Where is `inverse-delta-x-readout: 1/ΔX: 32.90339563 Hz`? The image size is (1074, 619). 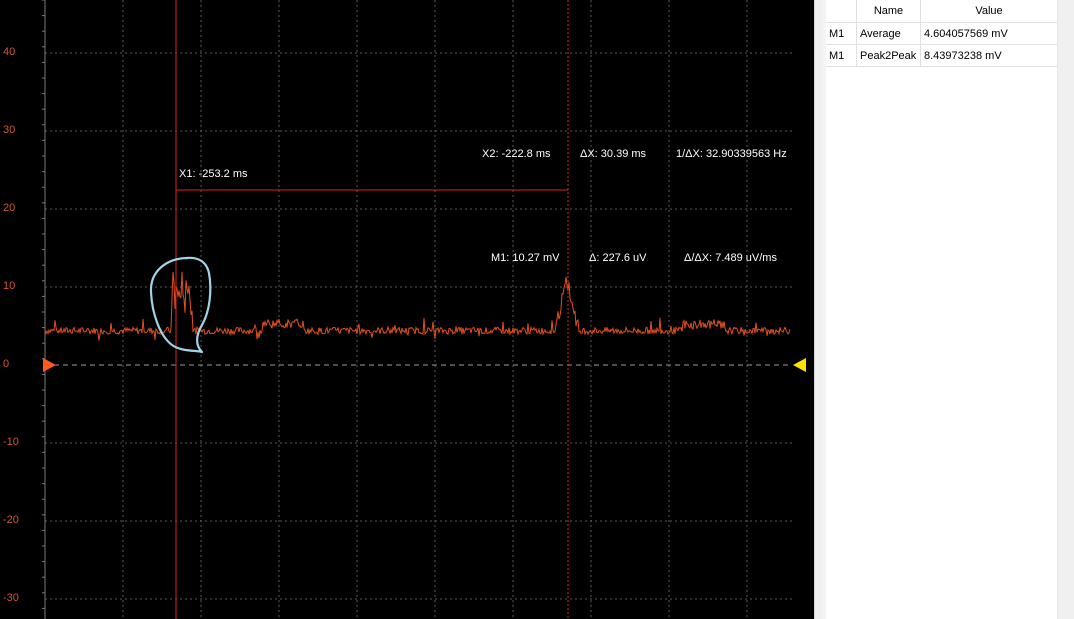 inverse-delta-x-readout: 1/ΔX: 32.90339563 Hz is located at coordinates (731, 154).